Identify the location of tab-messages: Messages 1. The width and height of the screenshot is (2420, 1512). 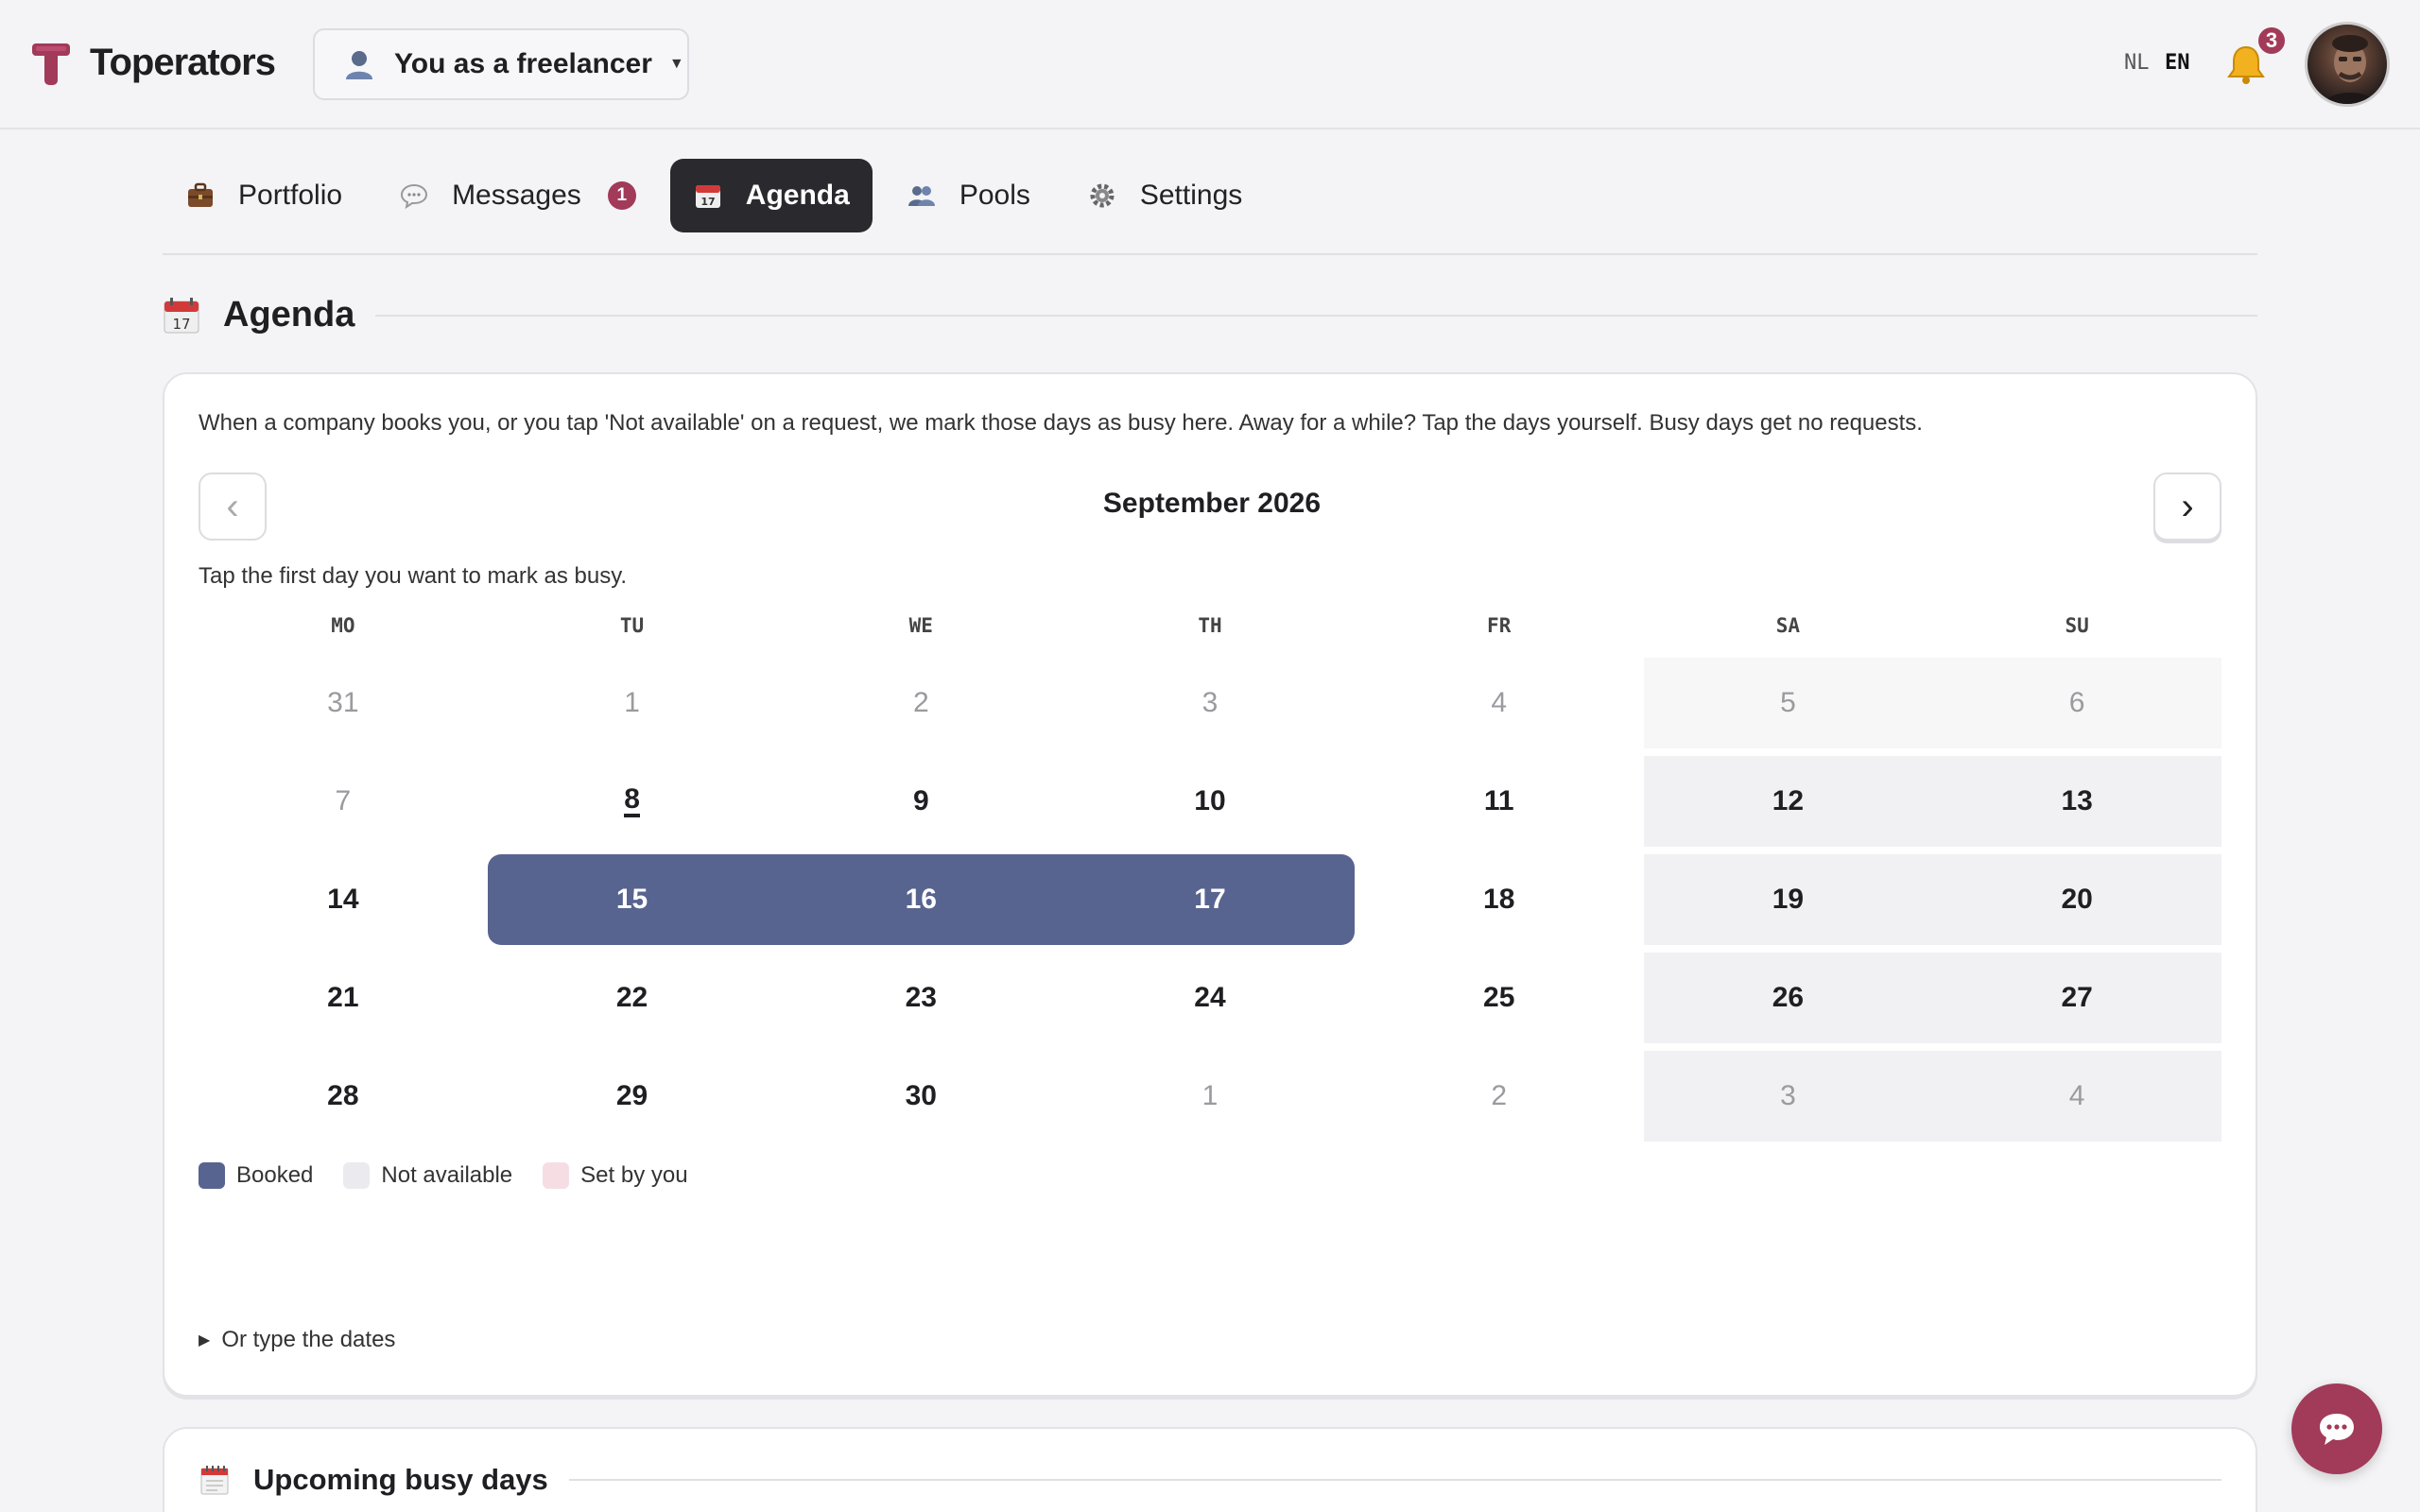
(518, 195).